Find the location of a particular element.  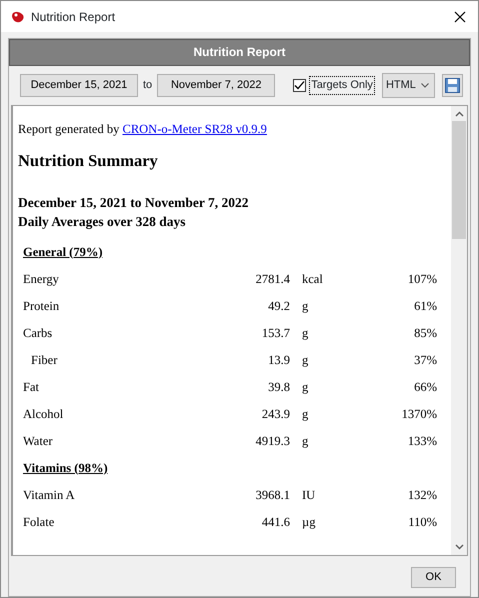

nutrient-amount: 4919.3 is located at coordinates (273, 441).